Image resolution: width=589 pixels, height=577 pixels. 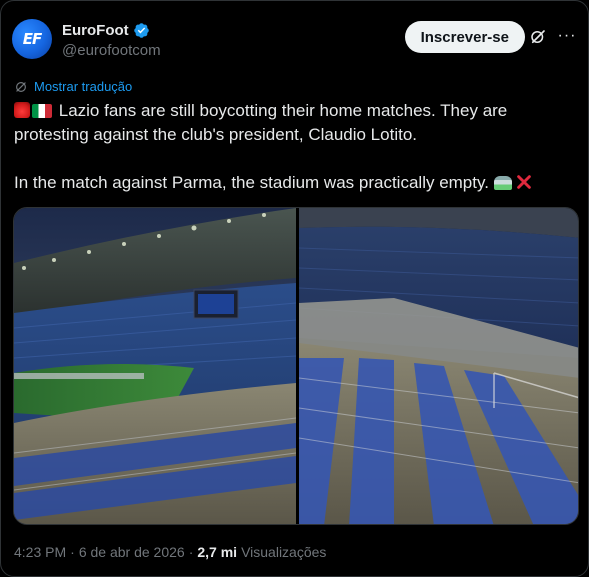 I want to click on rotating-light-icon, so click(x=22, y=110).